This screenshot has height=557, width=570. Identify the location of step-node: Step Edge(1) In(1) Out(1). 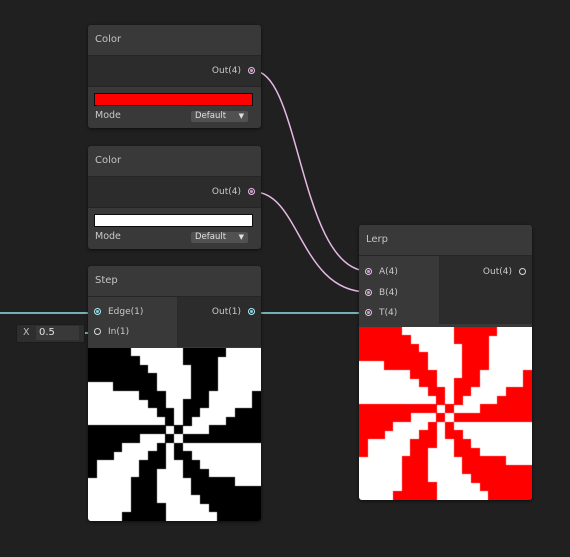
(174, 393).